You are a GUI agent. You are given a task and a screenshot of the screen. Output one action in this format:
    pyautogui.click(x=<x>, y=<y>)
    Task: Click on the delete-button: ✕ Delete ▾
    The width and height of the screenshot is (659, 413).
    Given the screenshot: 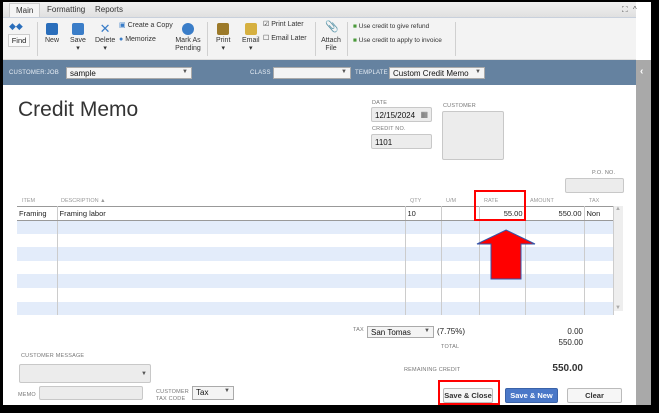 What is the action you would take?
    pyautogui.click(x=105, y=37)
    